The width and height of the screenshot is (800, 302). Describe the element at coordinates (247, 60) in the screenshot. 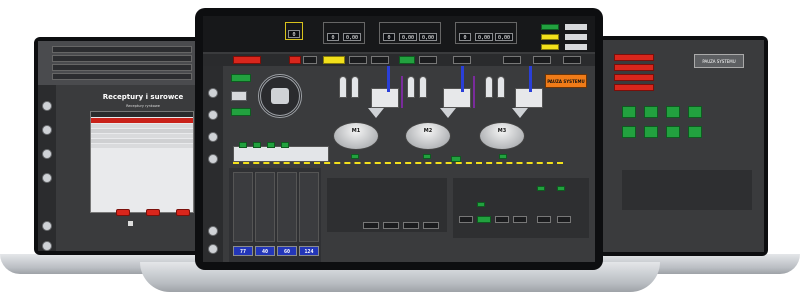

I see `tab-alarm` at that location.